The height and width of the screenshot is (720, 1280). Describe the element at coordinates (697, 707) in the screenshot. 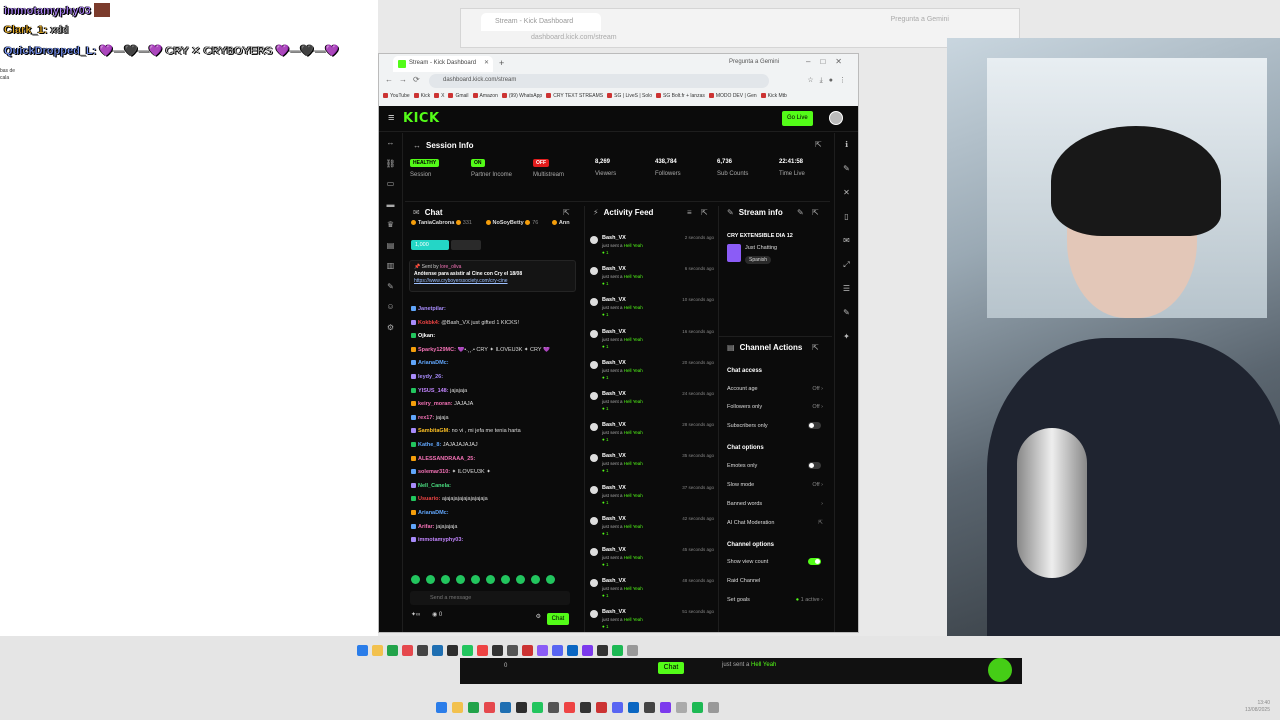

I see `spotify-icon` at that location.